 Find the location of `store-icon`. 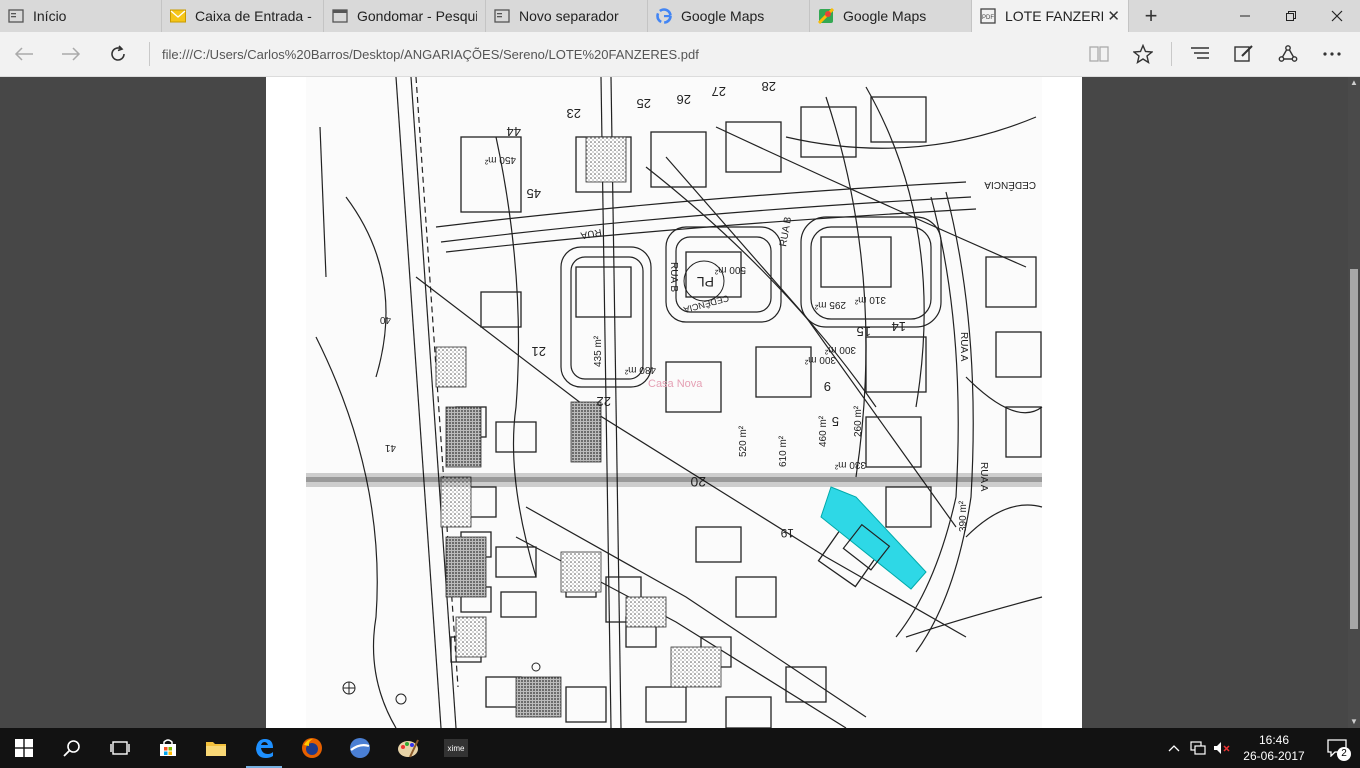

store-icon is located at coordinates (168, 747).